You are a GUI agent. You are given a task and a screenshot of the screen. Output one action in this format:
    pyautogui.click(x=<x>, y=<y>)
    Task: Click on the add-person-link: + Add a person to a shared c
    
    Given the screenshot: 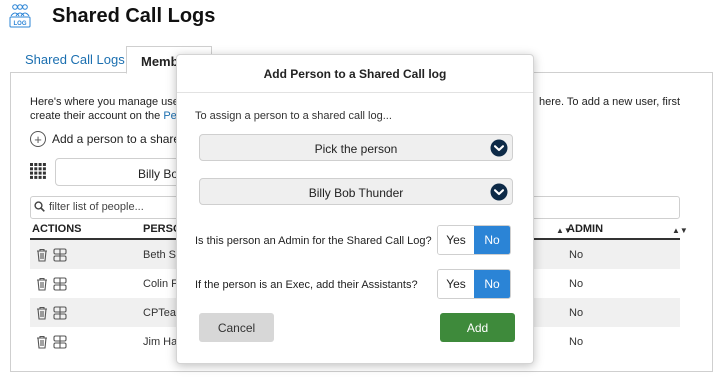 What is the action you would take?
    pyautogui.click(x=113, y=139)
    